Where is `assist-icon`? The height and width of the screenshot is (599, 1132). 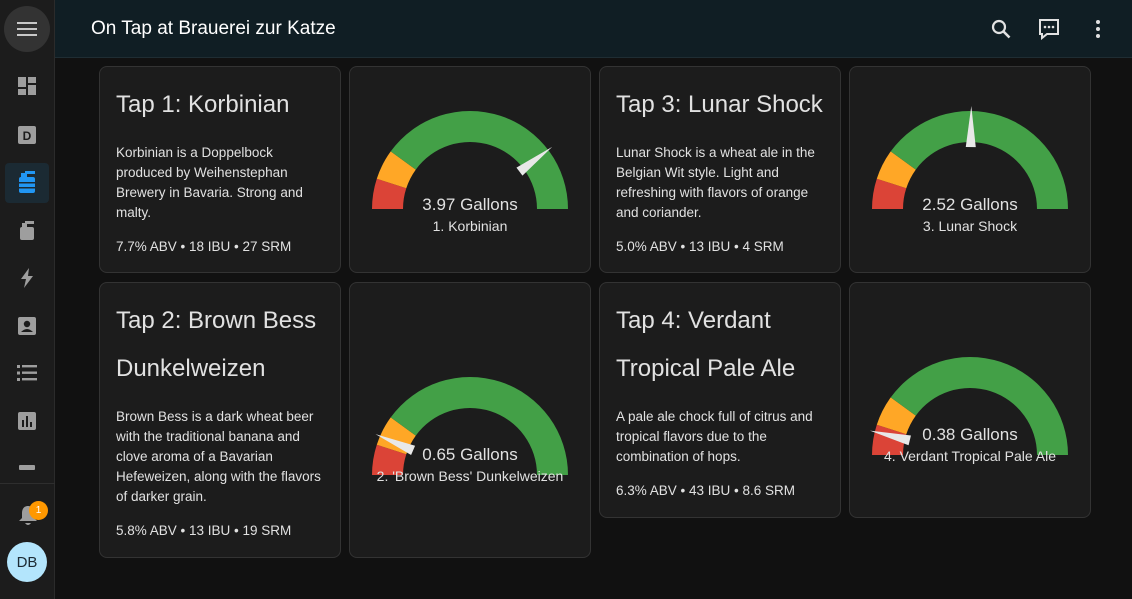
assist-icon is located at coordinates (1049, 29).